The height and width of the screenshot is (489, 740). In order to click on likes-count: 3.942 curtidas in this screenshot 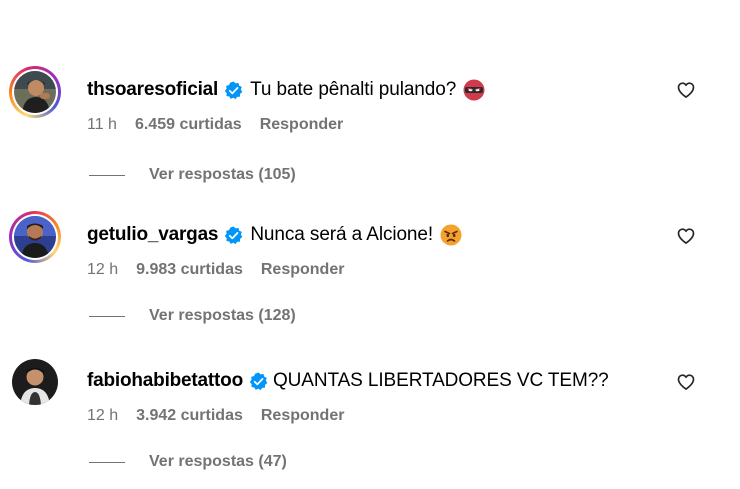, I will do `click(189, 416)`.